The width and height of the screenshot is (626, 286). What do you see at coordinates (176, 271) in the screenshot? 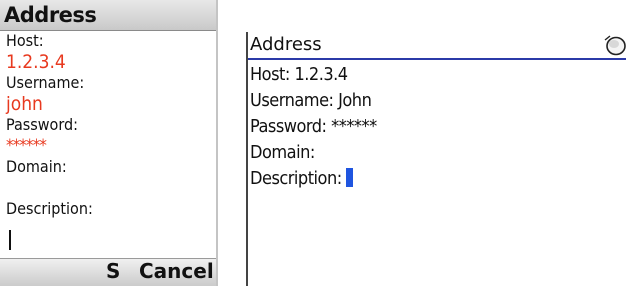
I see `softkey-cancel: Cancel` at bounding box center [176, 271].